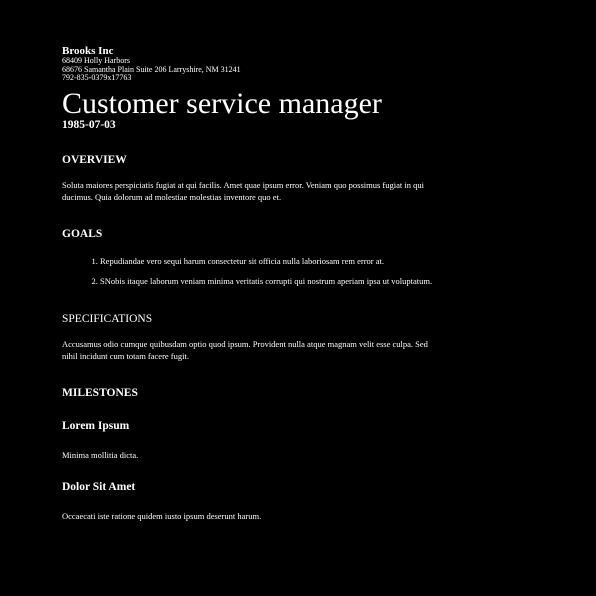  What do you see at coordinates (100, 392) in the screenshot?
I see `milestones-heading: MILESTONES` at bounding box center [100, 392].